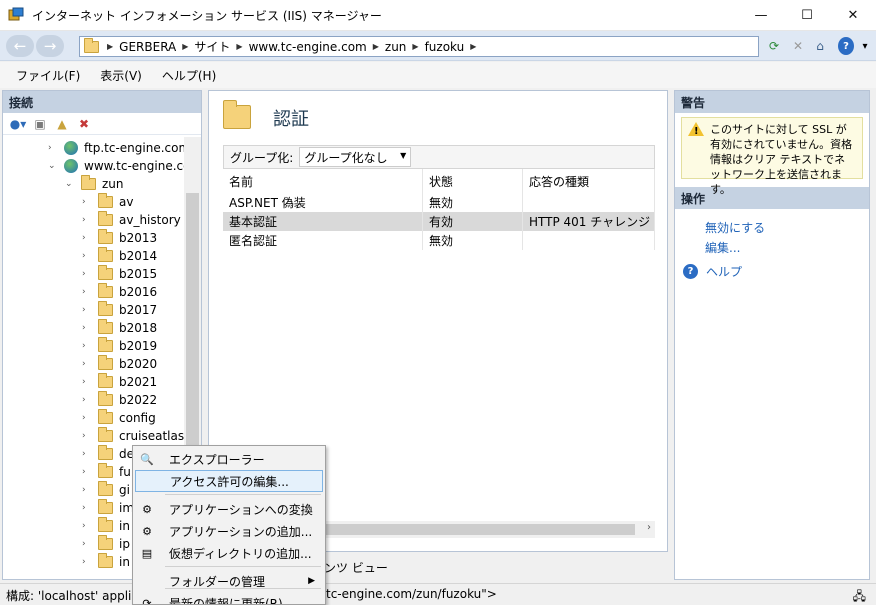  Describe the element at coordinates (439, 240) in the screenshot. I see `table-row: 匿名認証 無効` at that location.